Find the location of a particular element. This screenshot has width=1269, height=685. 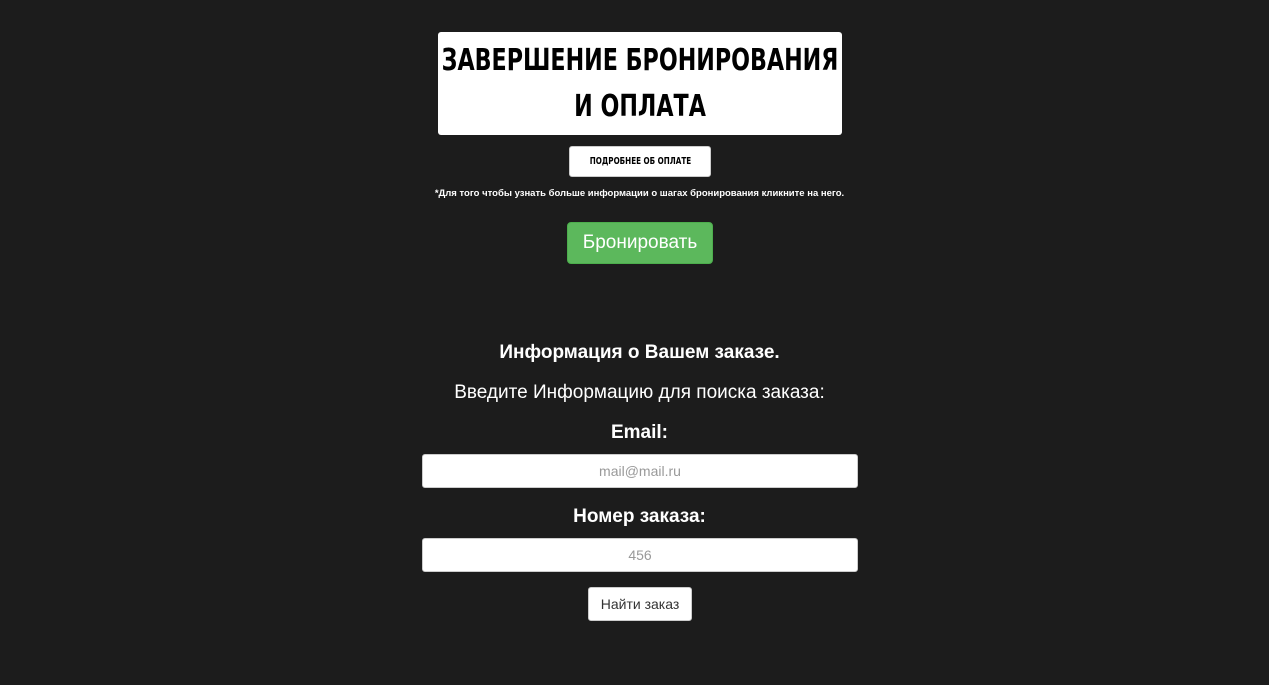

email-field is located at coordinates (640, 471).